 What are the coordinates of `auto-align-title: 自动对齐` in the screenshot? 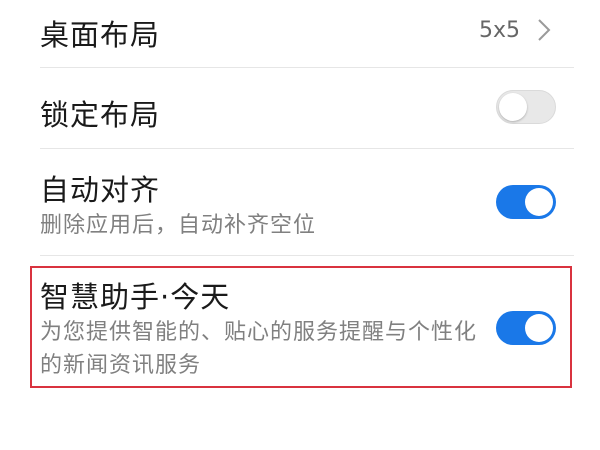 It's located at (100, 190).